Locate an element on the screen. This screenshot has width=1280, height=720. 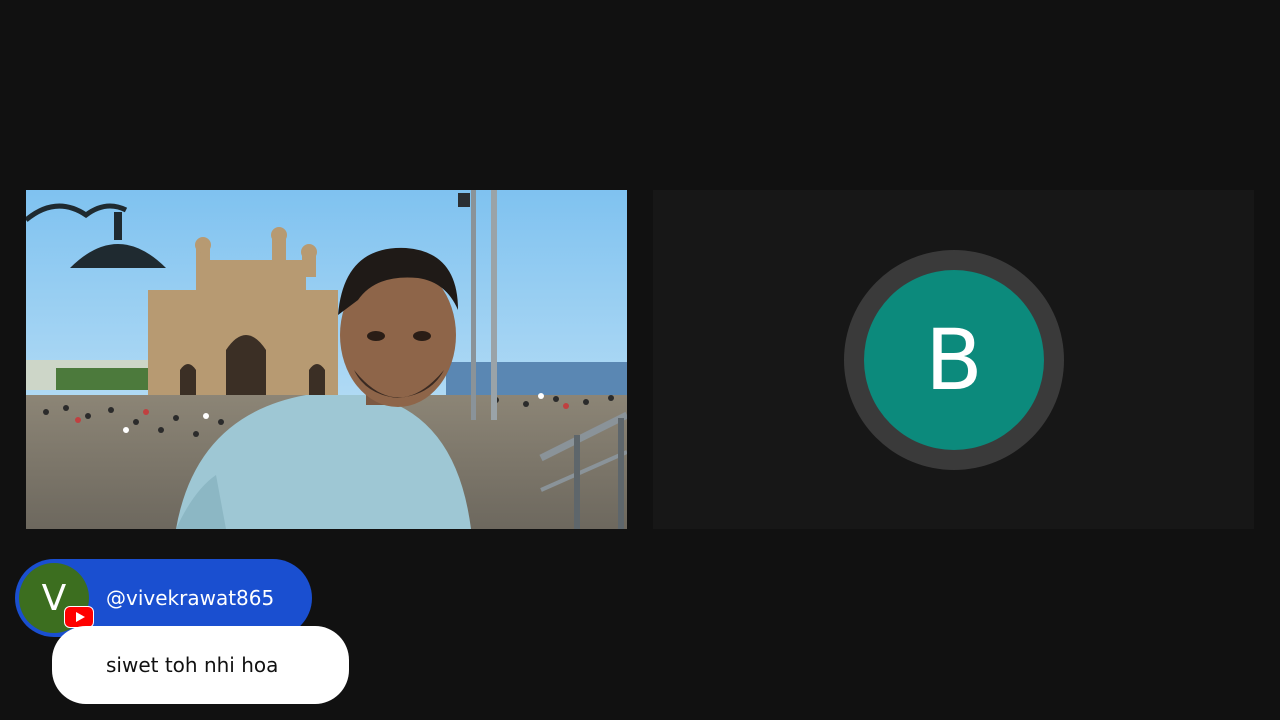
participant-avatar: B is located at coordinates (954, 360).